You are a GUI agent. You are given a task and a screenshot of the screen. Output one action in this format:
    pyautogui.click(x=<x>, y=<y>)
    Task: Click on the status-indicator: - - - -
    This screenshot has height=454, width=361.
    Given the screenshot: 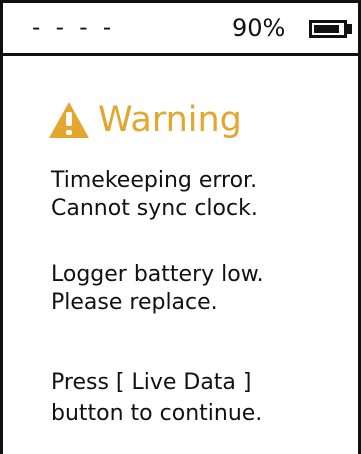 What is the action you would take?
    pyautogui.click(x=74, y=28)
    